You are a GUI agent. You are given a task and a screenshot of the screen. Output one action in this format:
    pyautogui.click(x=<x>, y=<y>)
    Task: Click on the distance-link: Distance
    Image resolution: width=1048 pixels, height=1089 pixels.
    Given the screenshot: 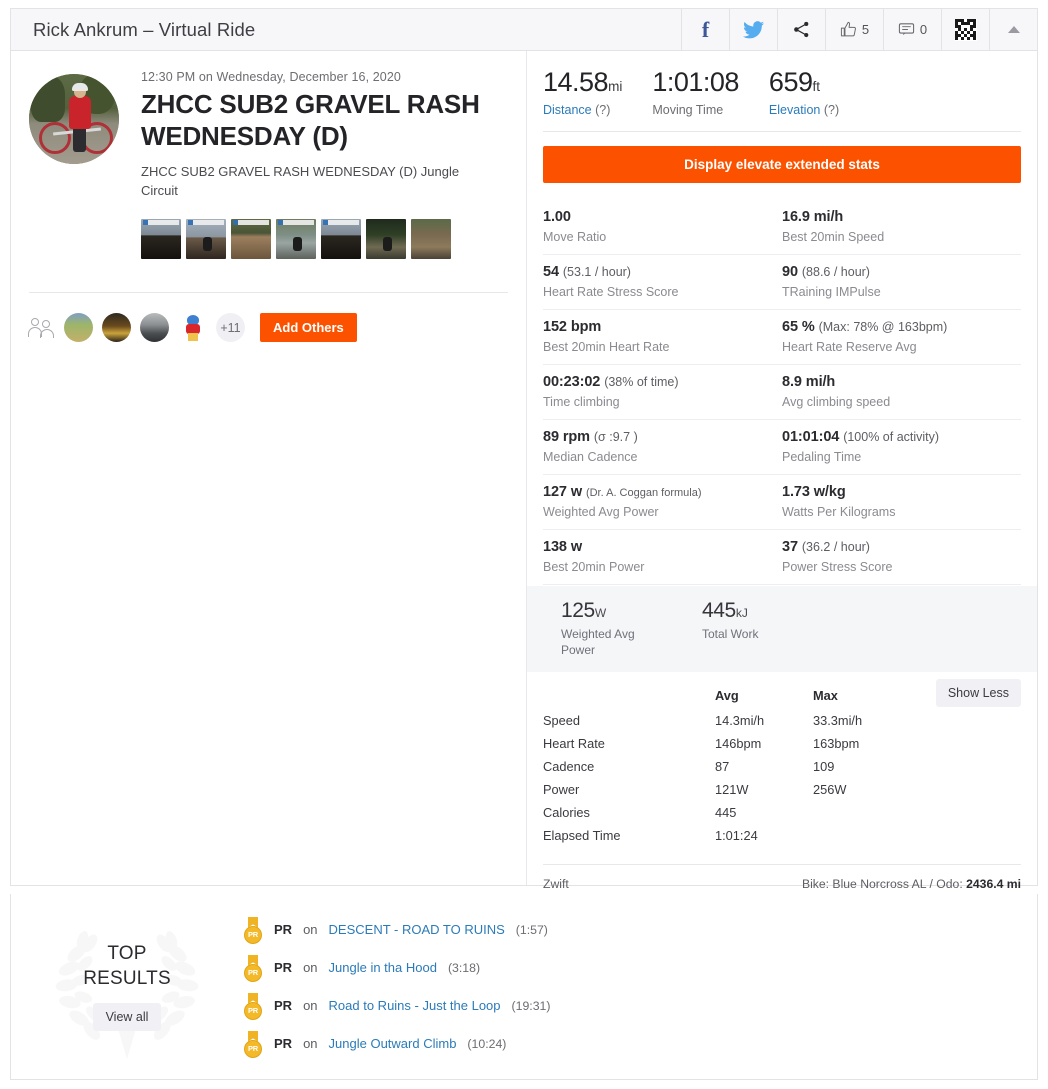 What is the action you would take?
    pyautogui.click(x=567, y=110)
    